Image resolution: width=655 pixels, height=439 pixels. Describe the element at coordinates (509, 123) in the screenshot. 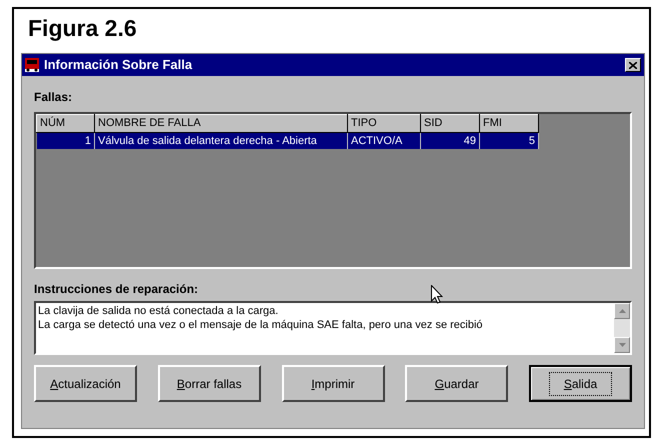

I see `column-header: FMI` at that location.